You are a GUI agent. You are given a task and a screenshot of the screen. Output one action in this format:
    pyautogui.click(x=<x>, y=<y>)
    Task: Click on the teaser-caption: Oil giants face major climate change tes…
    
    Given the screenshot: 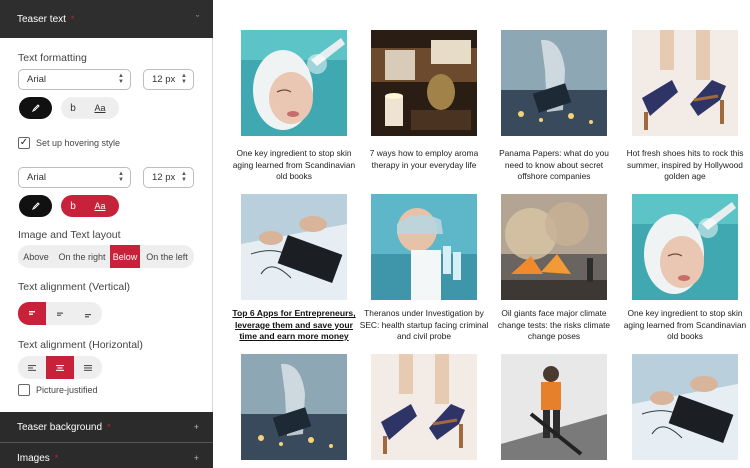 What is the action you would take?
    pyautogui.click(x=554, y=325)
    